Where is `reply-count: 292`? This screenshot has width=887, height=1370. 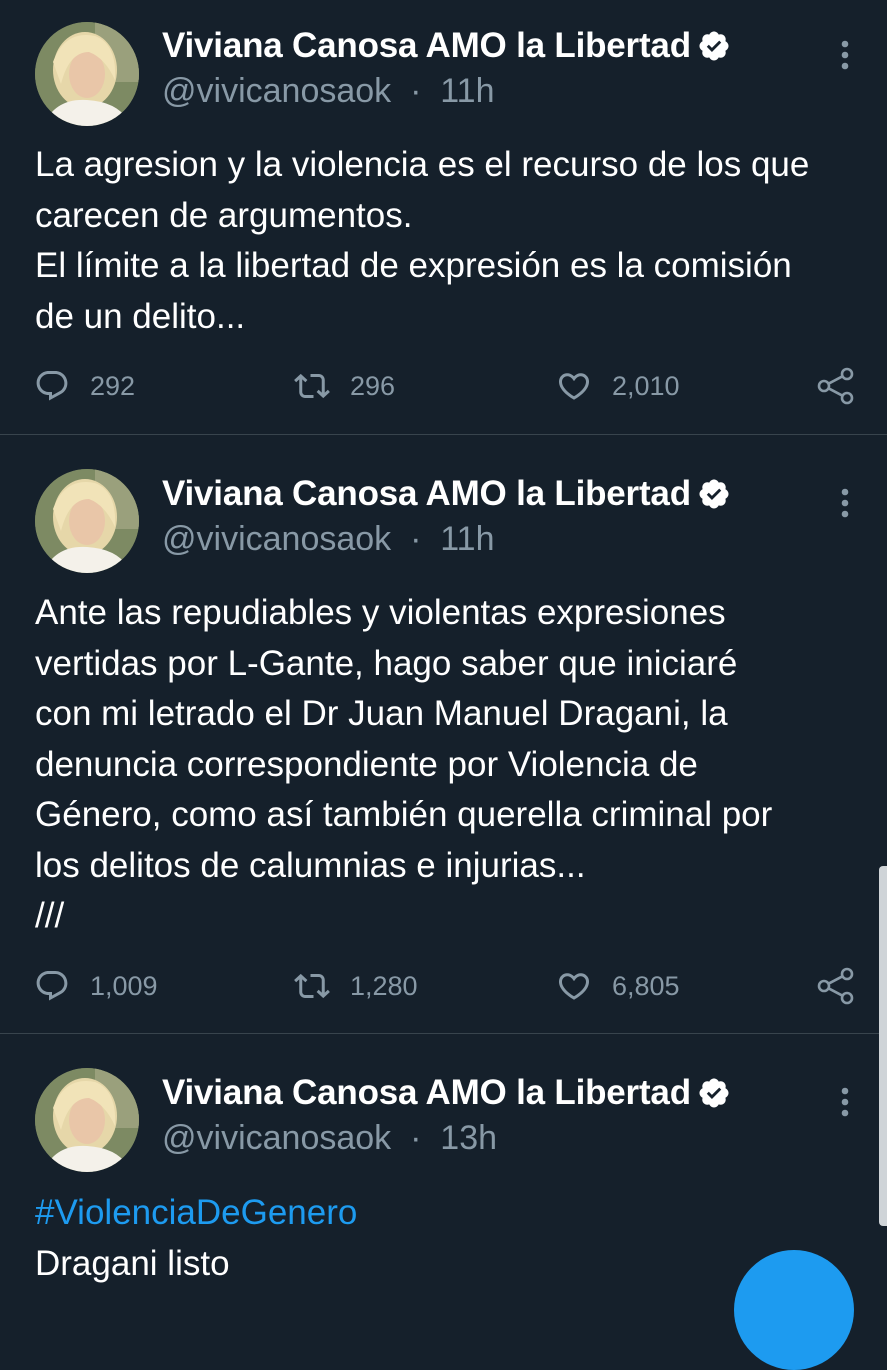 reply-count: 292 is located at coordinates (113, 385).